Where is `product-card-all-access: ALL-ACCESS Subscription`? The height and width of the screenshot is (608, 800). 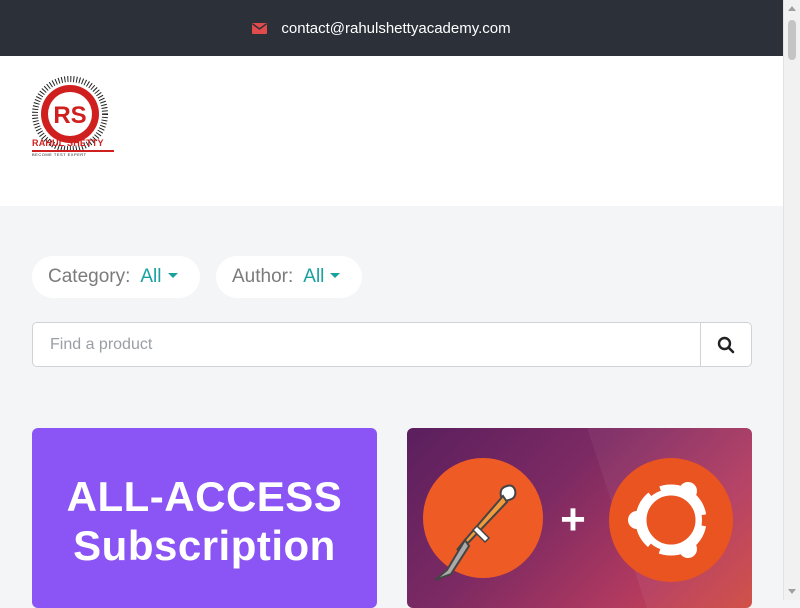
product-card-all-access: ALL-ACCESS Subscription is located at coordinates (204, 518).